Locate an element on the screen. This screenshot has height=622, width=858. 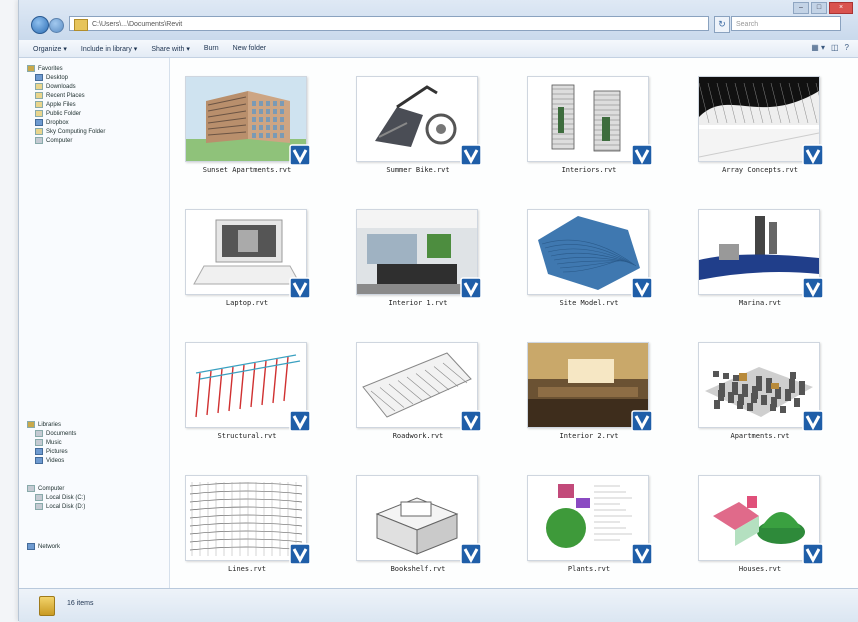
file-tile: Roadwork.rvt is located at coordinates (418, 389).